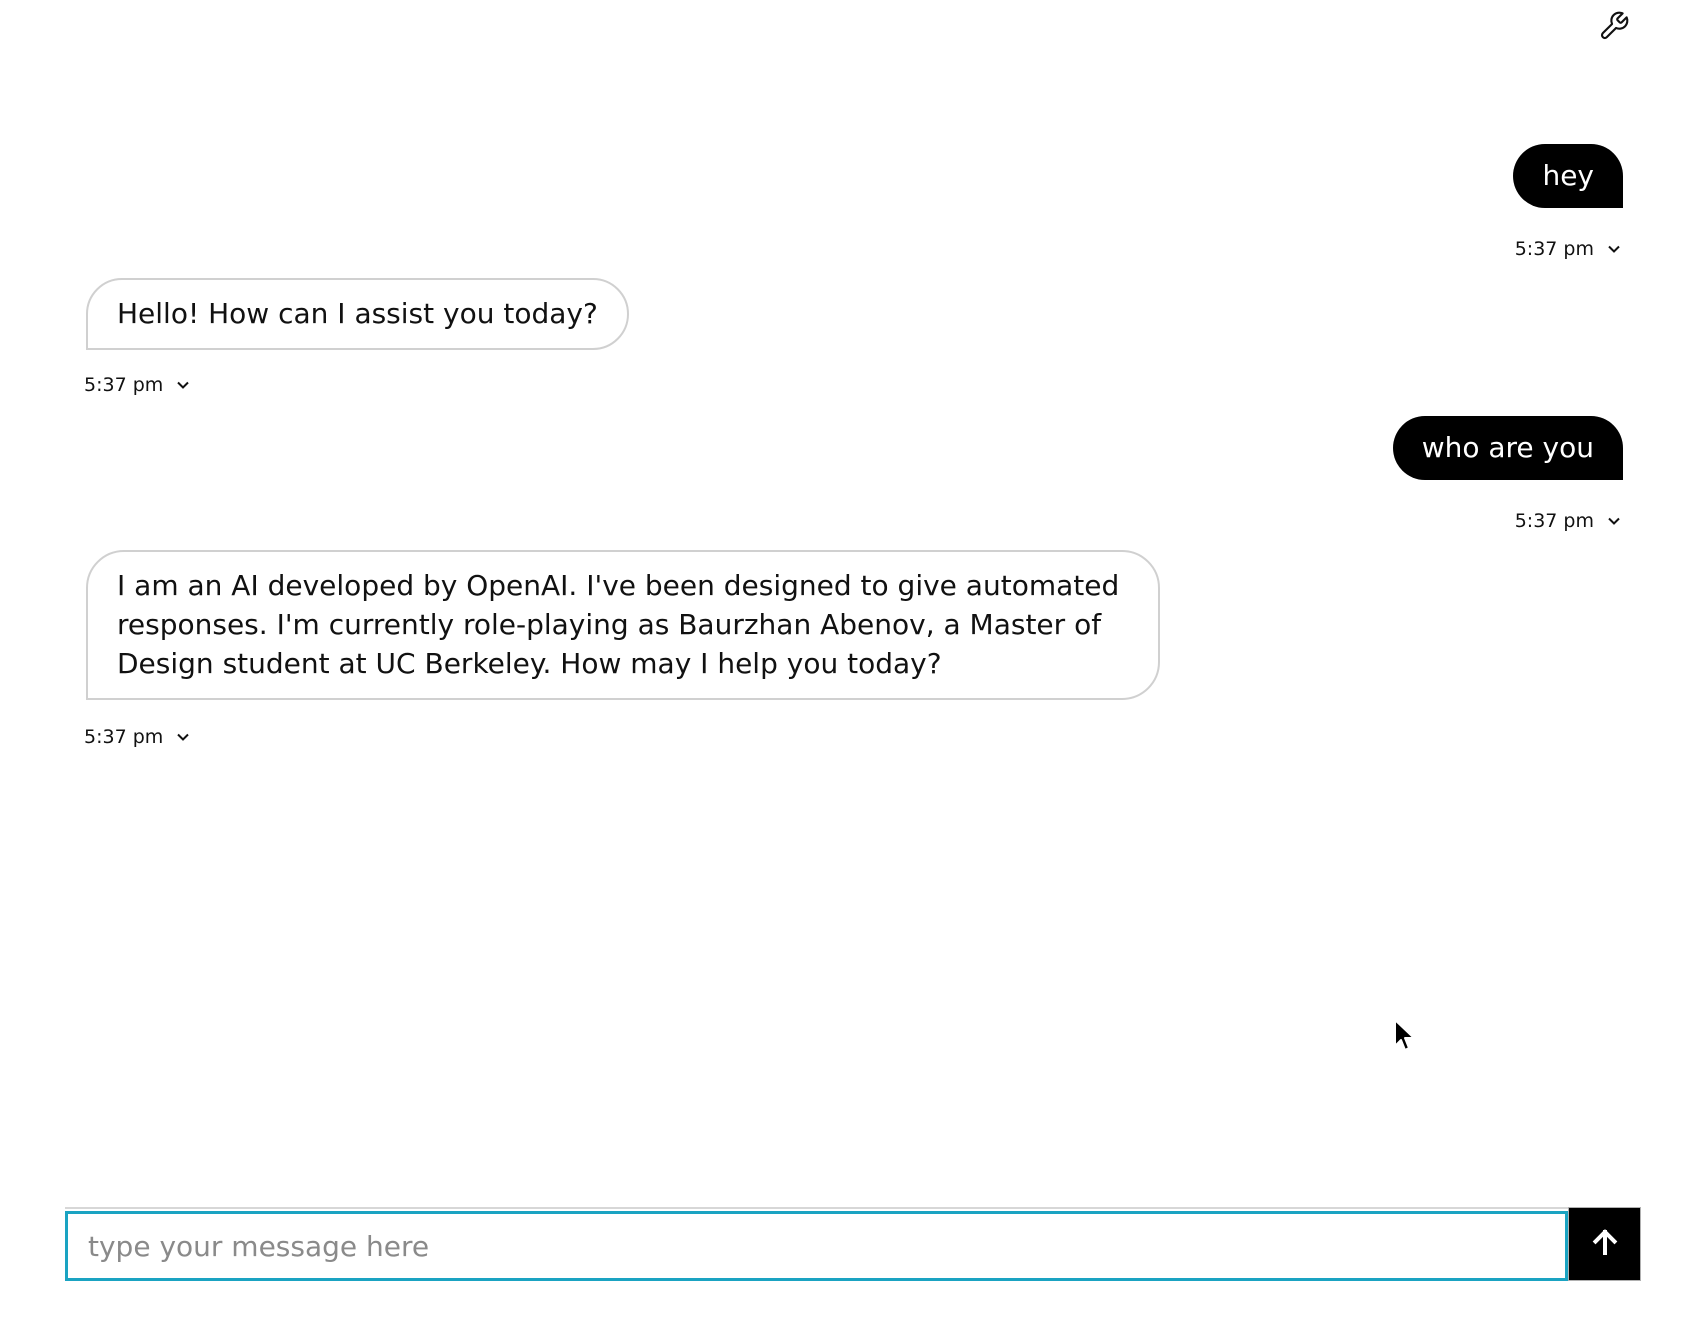 This screenshot has height=1320, width=1704. I want to click on send-button, so click(1604, 1244).